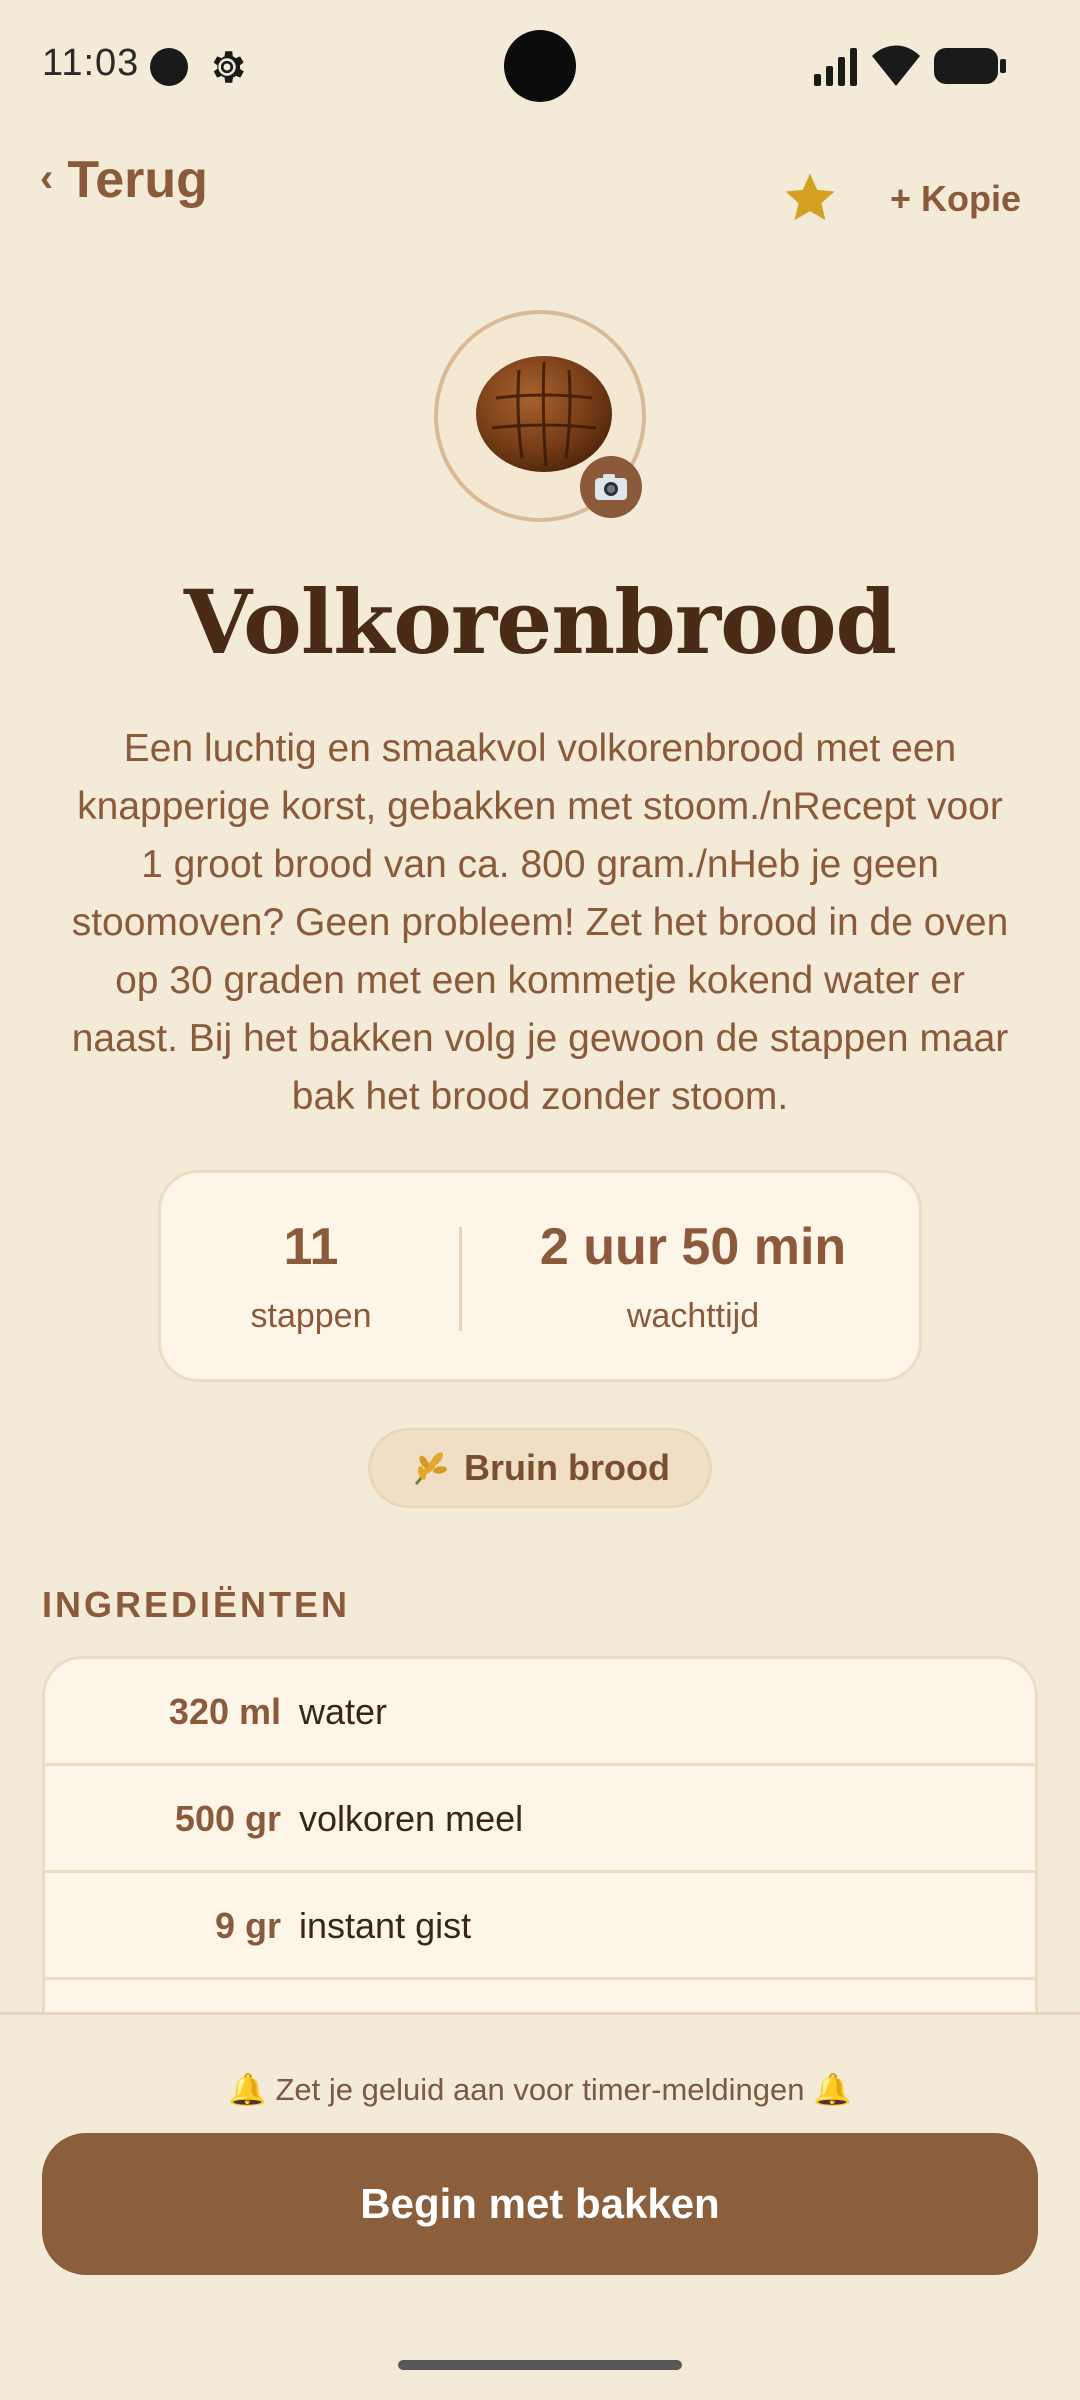 Image resolution: width=1080 pixels, height=2400 pixels. What do you see at coordinates (567, 1467) in the screenshot?
I see `category-label: Bruin brood` at bounding box center [567, 1467].